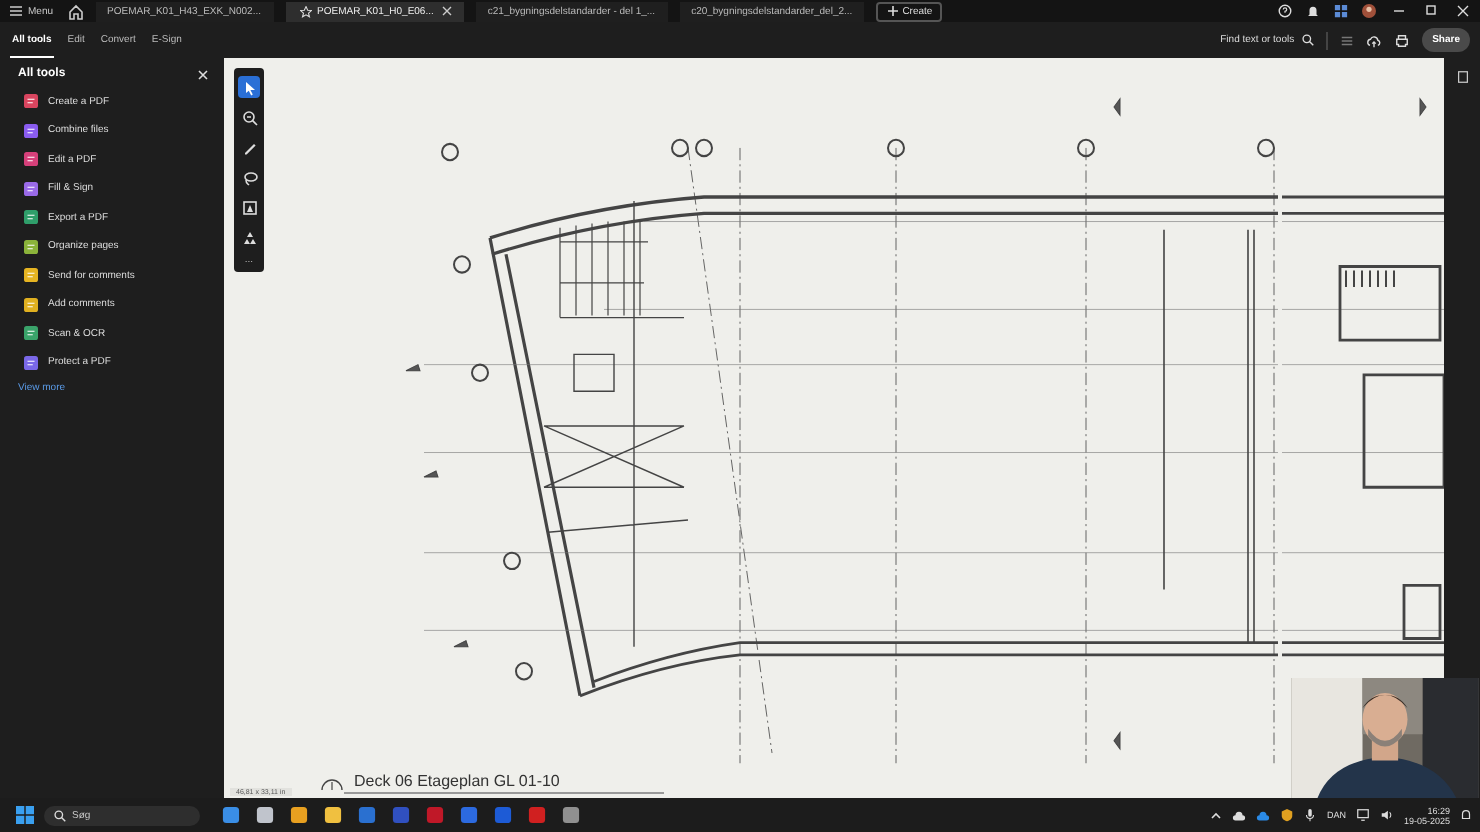 This screenshot has width=1480, height=832. Describe the element at coordinates (1402, 40) in the screenshot. I see `printer-icon` at that location.